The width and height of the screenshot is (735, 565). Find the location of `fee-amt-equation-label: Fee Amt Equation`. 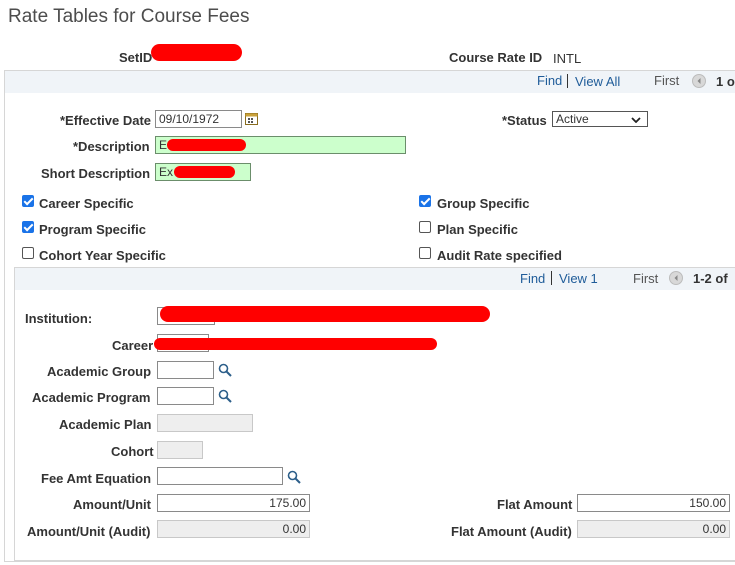

fee-amt-equation-label: Fee Amt Equation is located at coordinates (96, 478).